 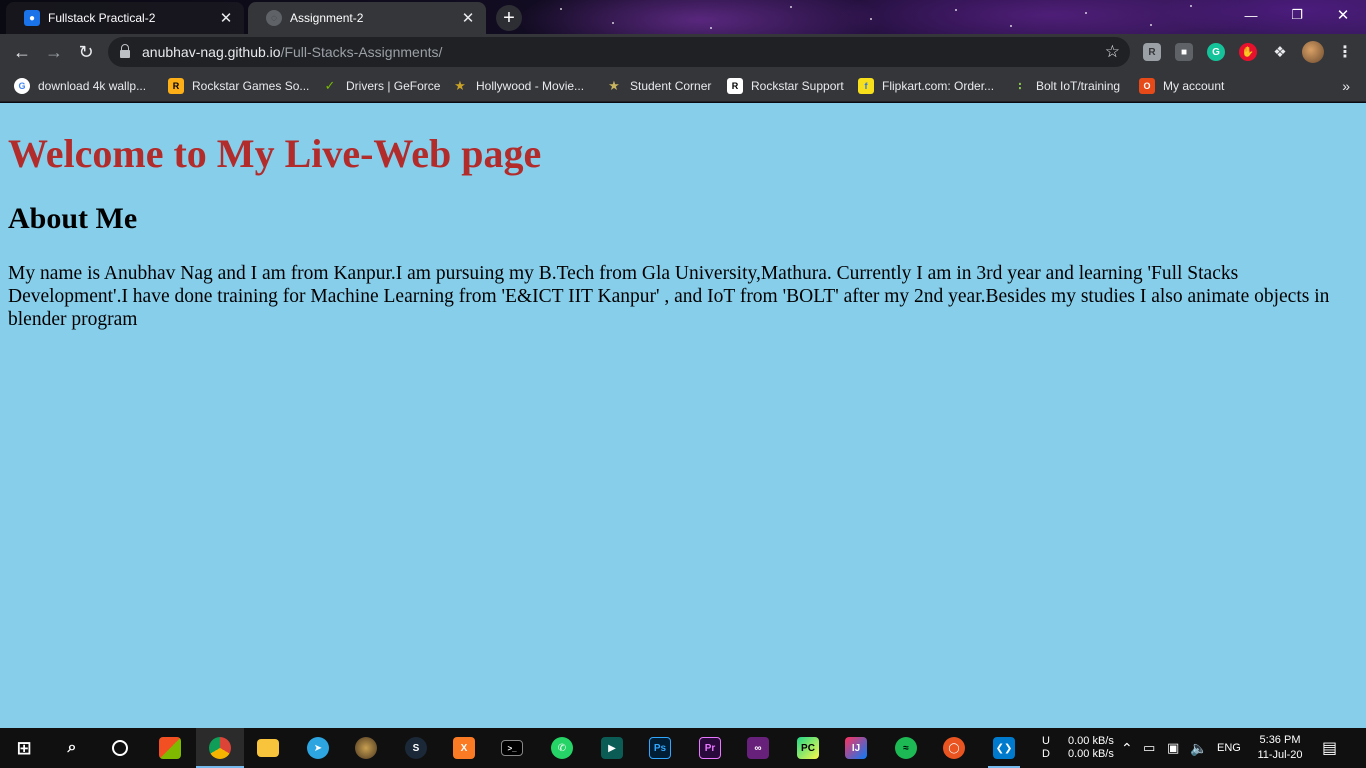 I want to click on extension-cube-icon: ■, so click(x=1184, y=52).